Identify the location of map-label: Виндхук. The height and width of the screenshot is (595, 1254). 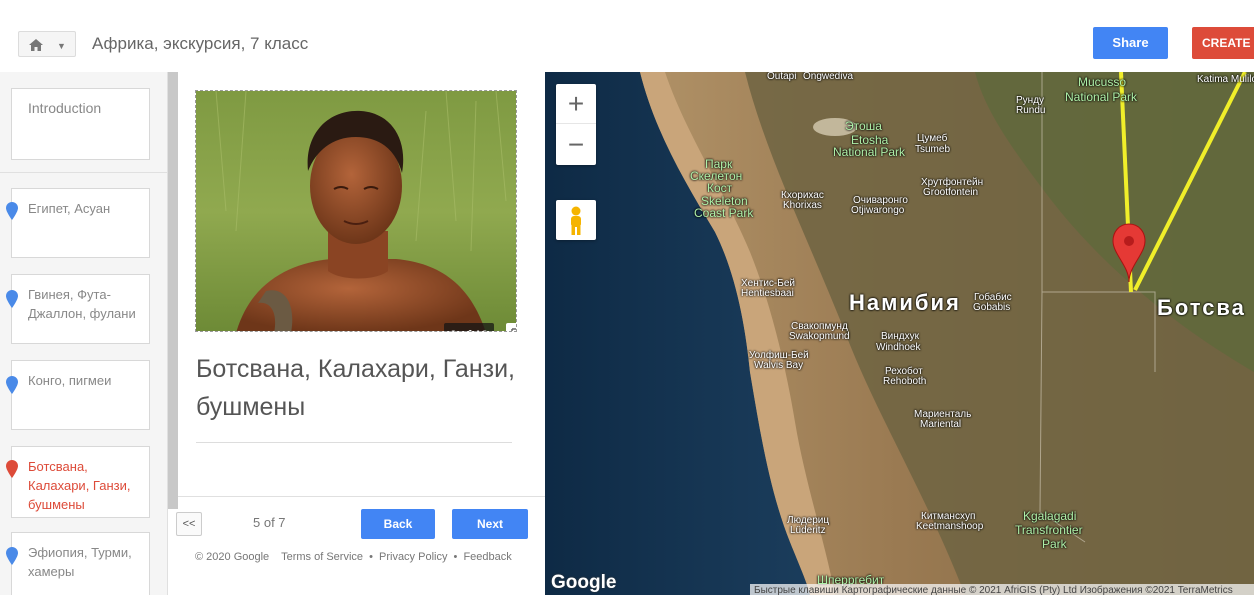
(900, 336).